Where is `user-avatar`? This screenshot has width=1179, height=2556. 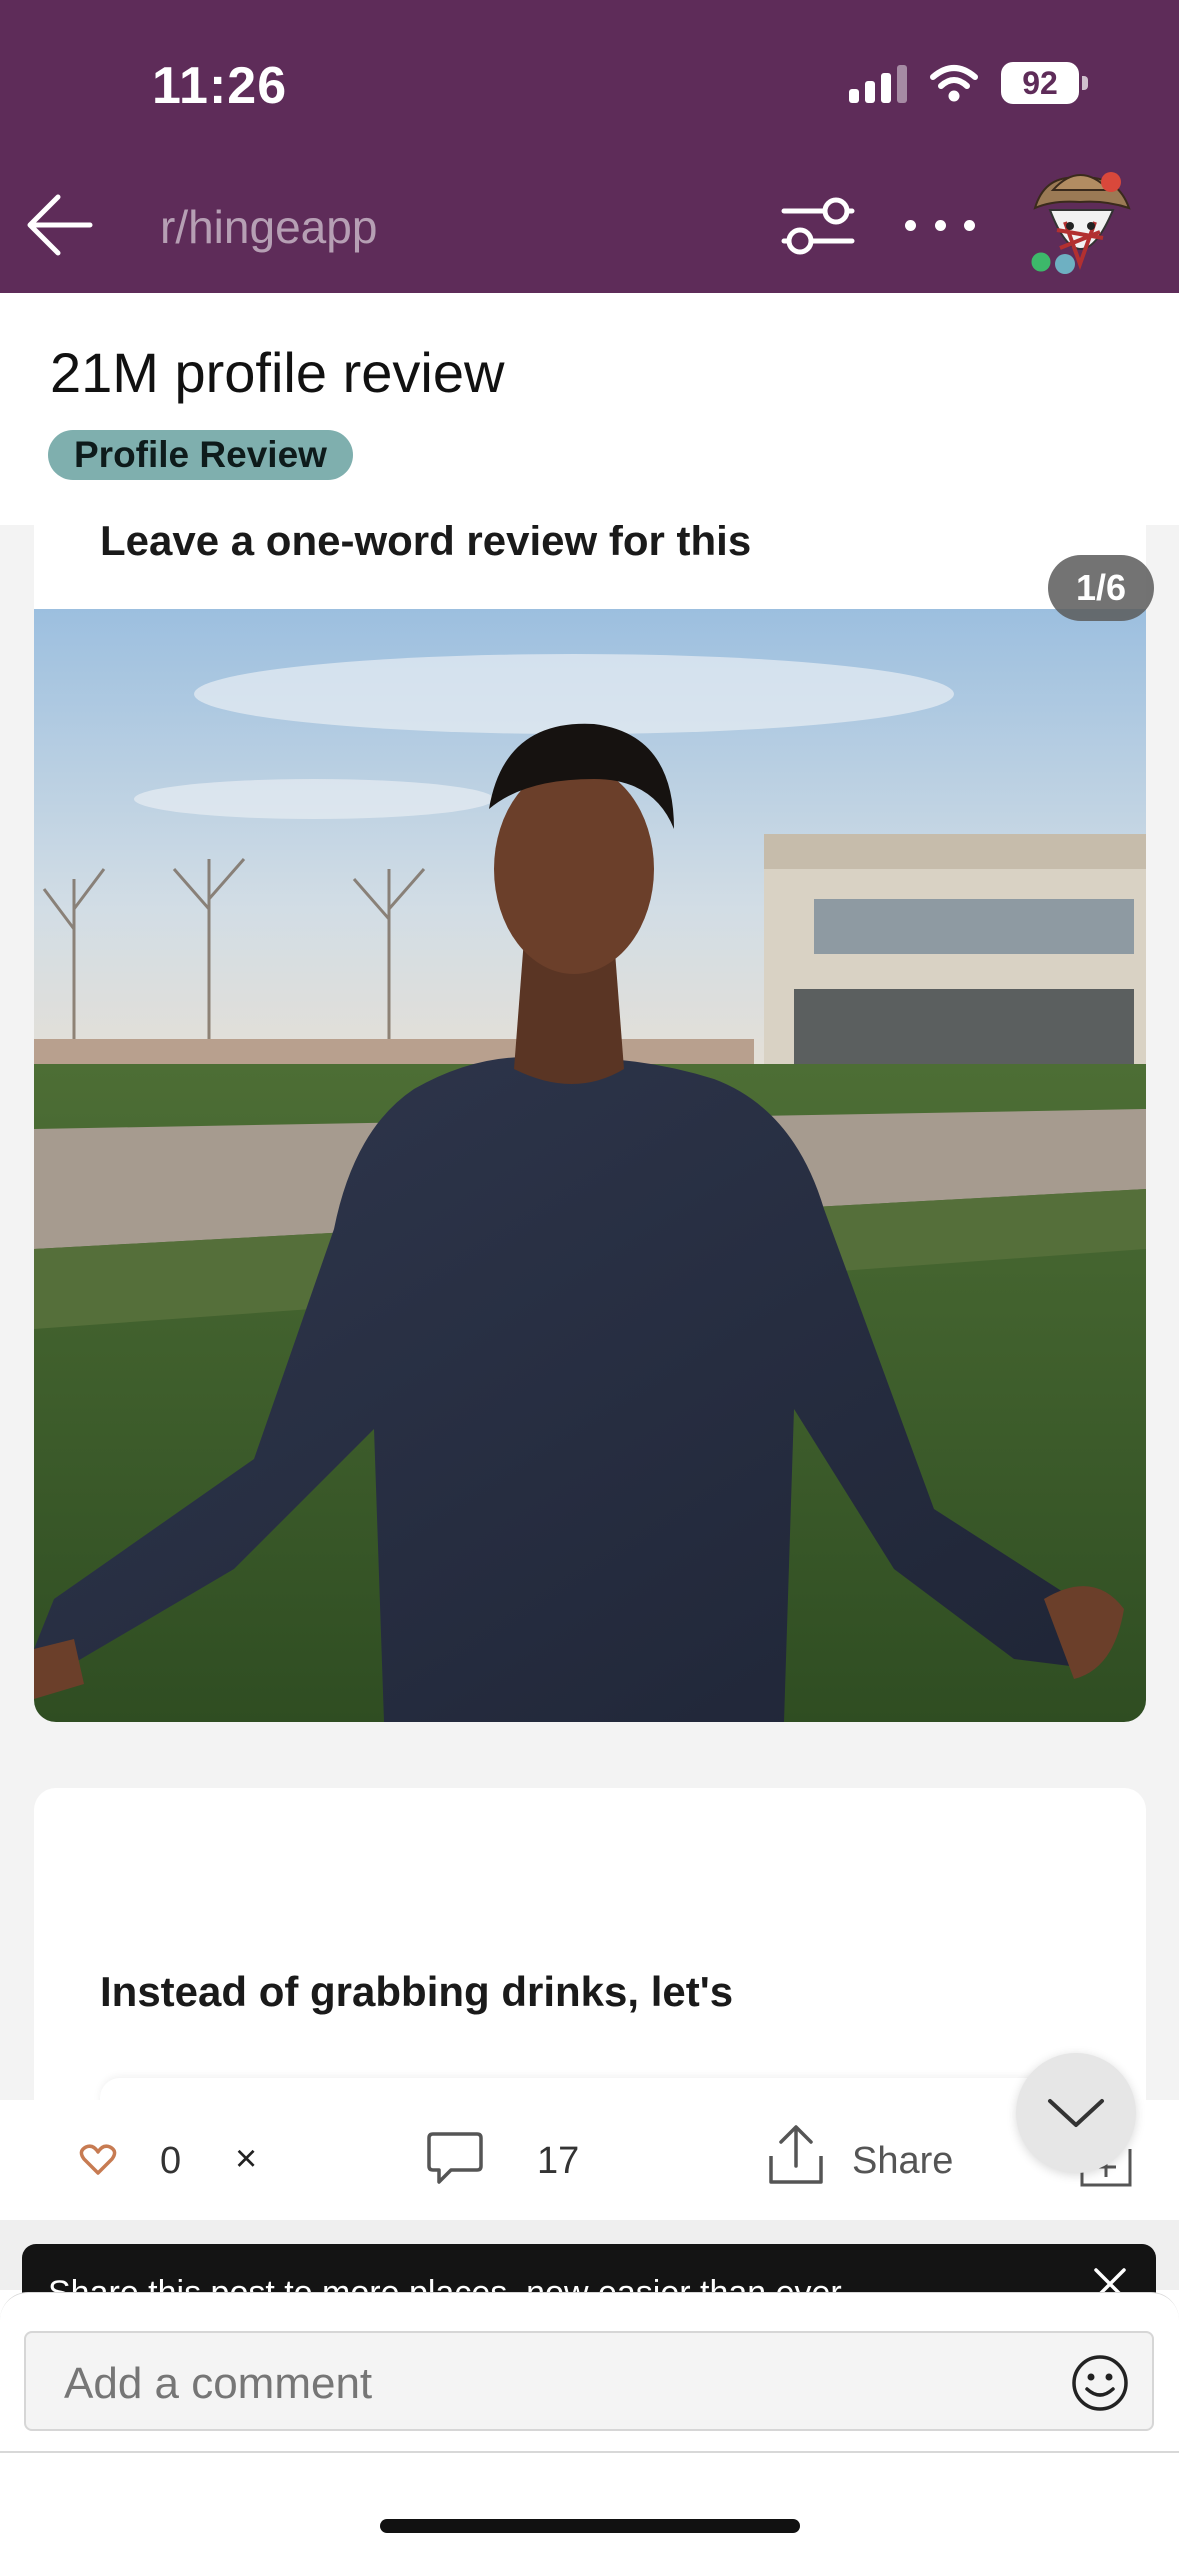 user-avatar is located at coordinates (1080, 220).